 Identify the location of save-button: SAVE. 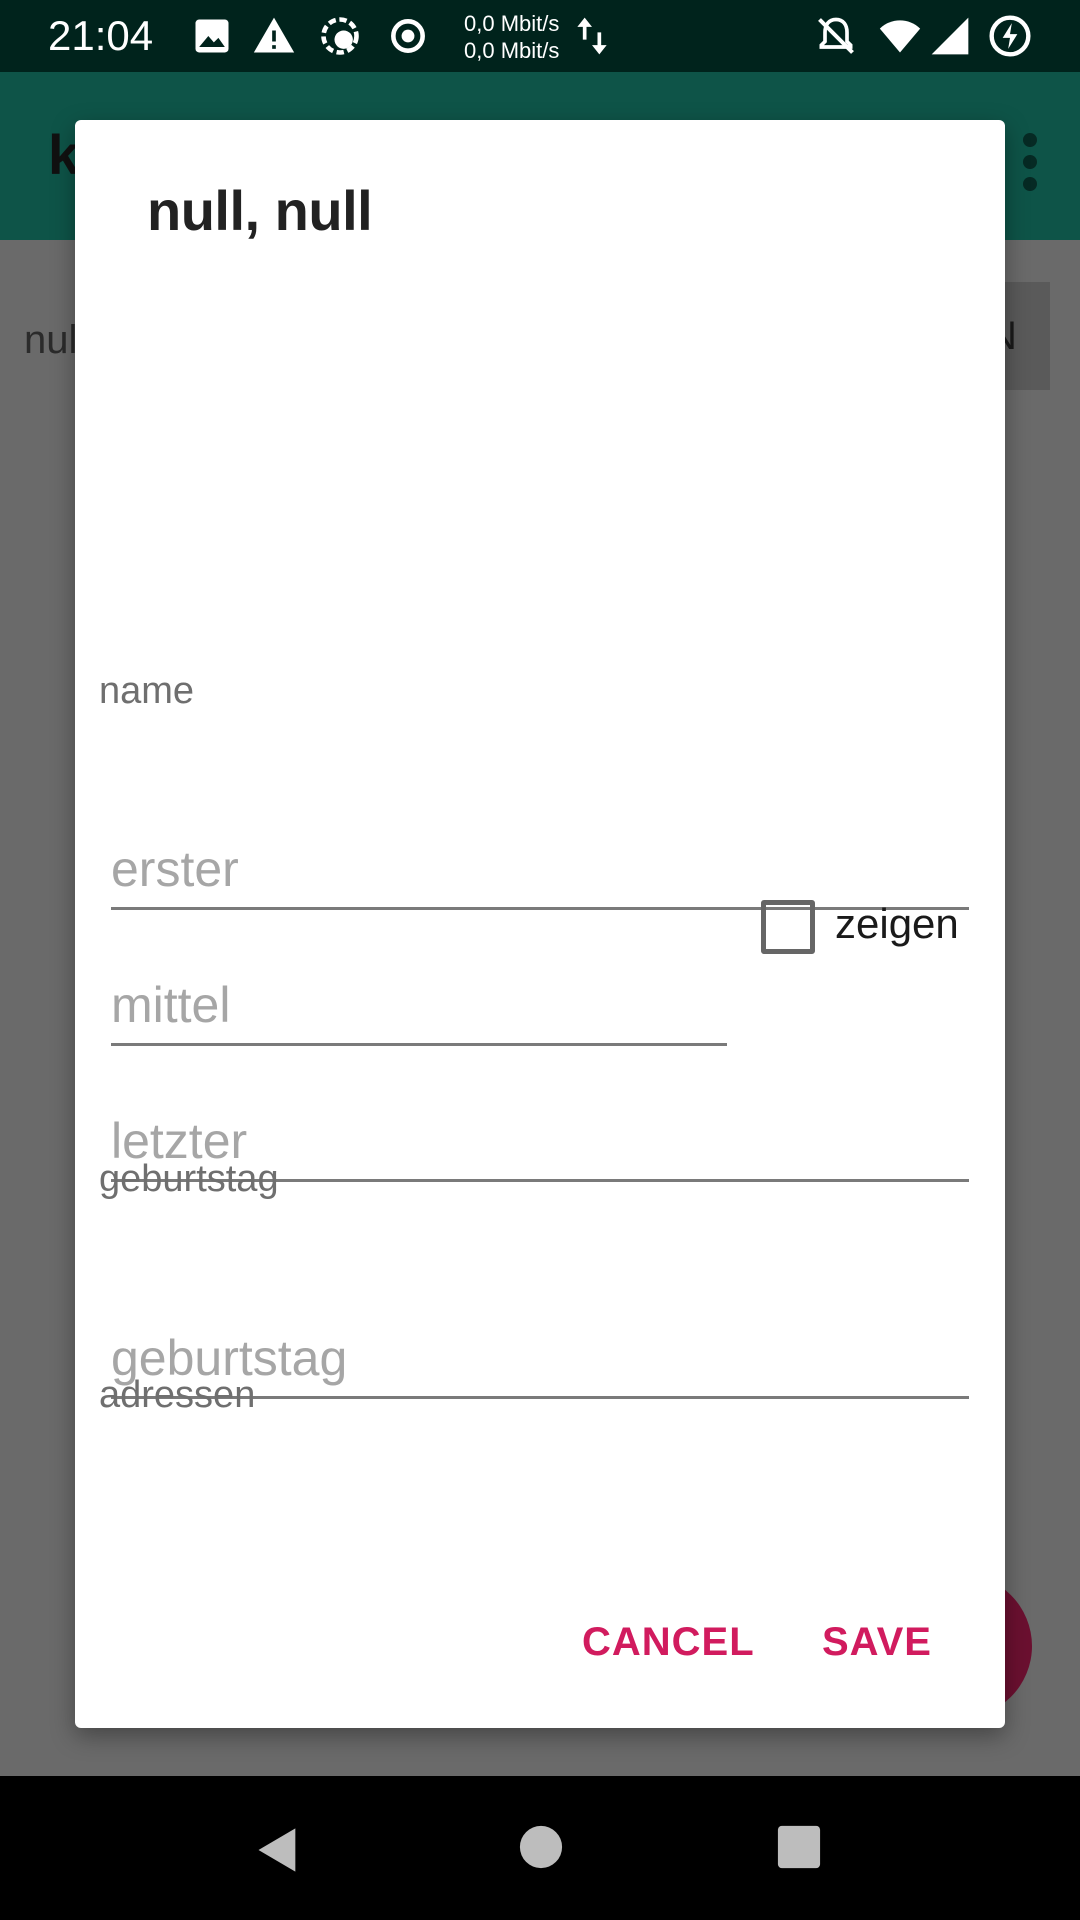
(877, 1642).